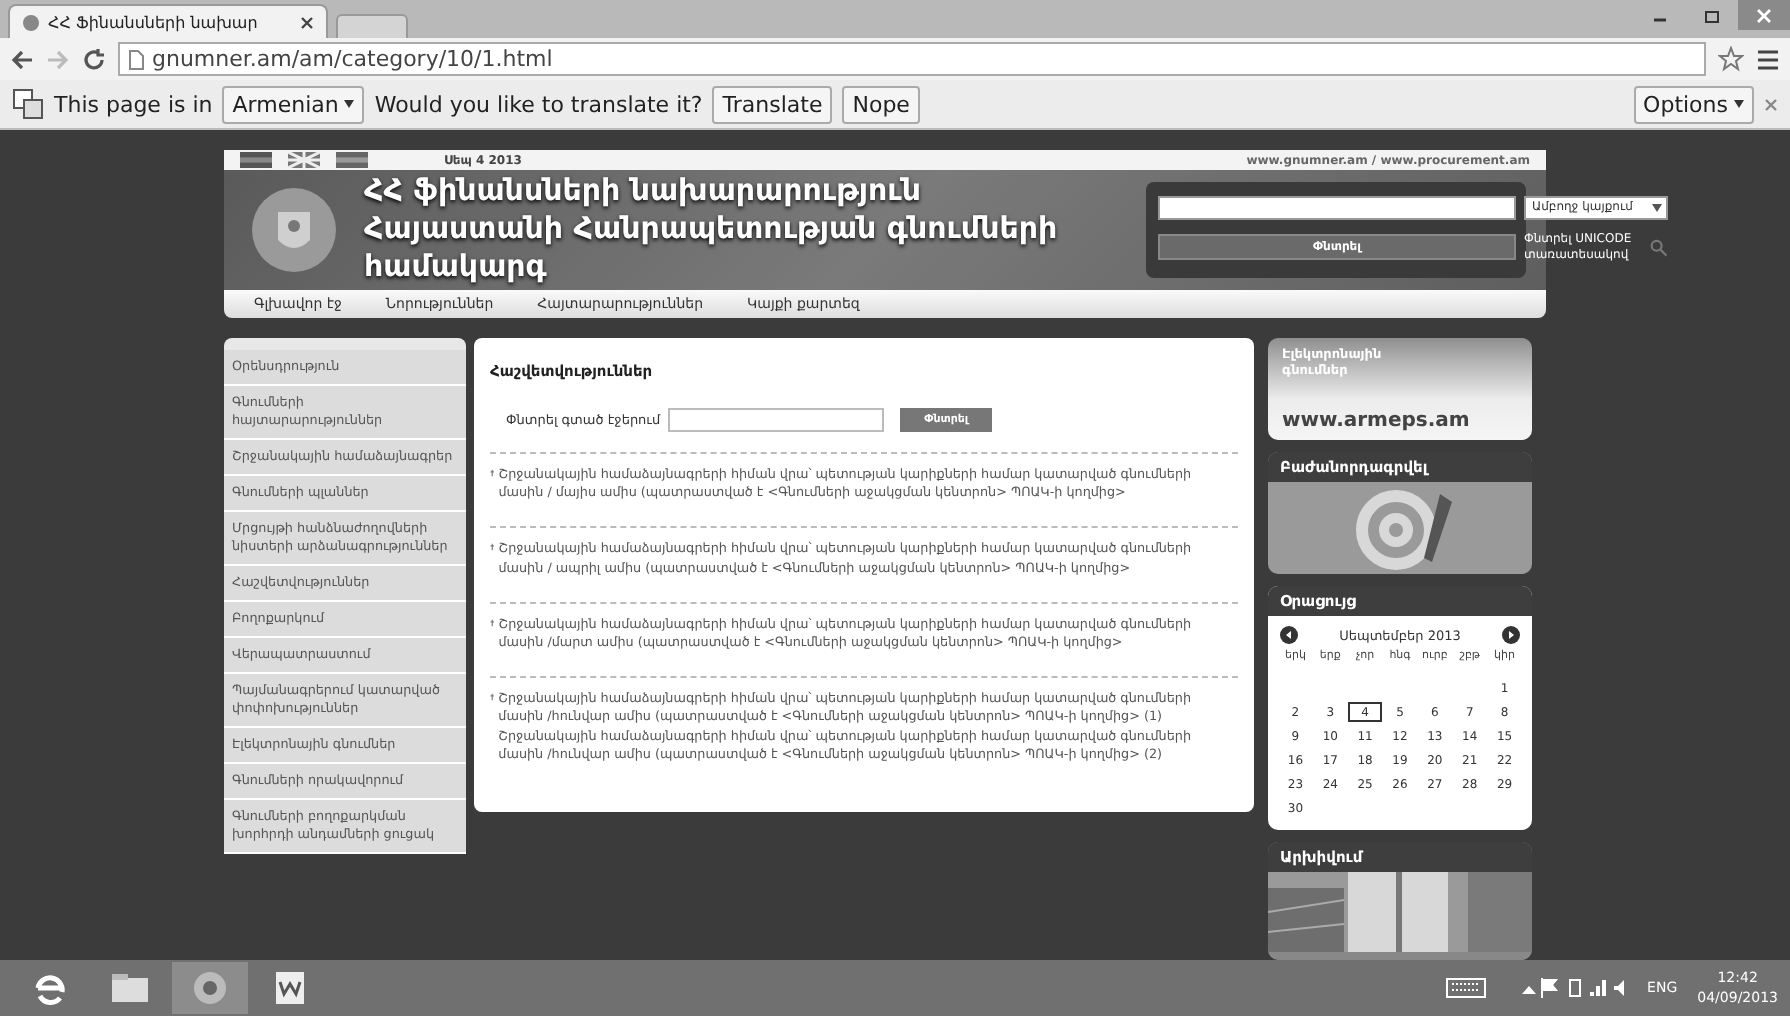 Image resolution: width=1790 pixels, height=1016 pixels. Describe the element at coordinates (644, 191) in the screenshot. I see `site-title: ՀՀ ֆինանսների նախարարություն` at that location.